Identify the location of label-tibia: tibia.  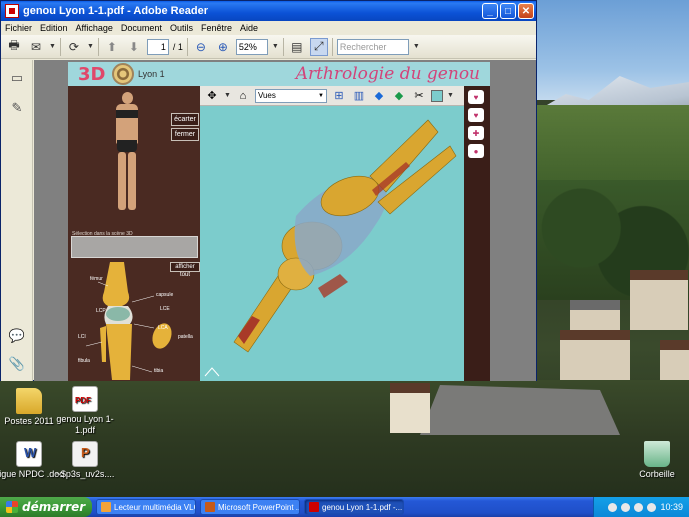
(159, 371).